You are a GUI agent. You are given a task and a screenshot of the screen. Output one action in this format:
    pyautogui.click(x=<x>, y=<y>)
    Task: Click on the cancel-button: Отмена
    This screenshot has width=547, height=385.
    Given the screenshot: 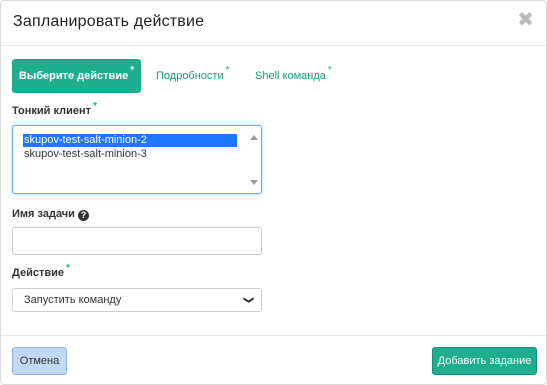 What is the action you would take?
    pyautogui.click(x=39, y=361)
    